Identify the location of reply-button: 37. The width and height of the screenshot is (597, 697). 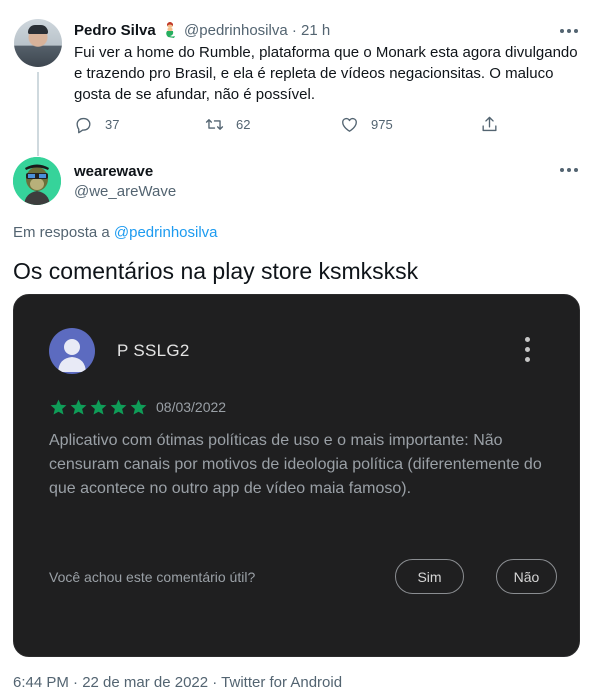
(96, 124).